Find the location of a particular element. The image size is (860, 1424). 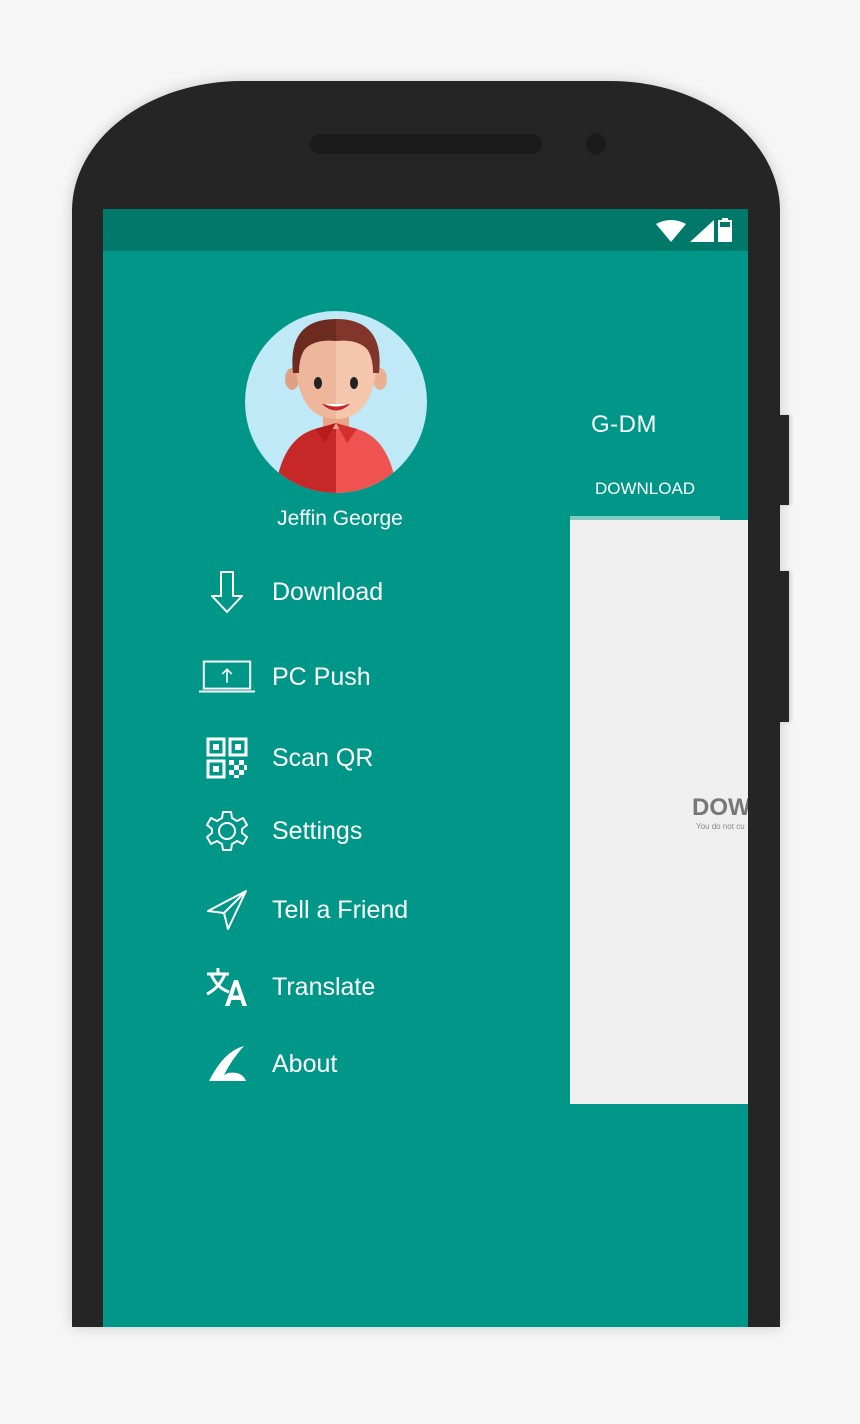

app-title: G-DM is located at coordinates (624, 424).